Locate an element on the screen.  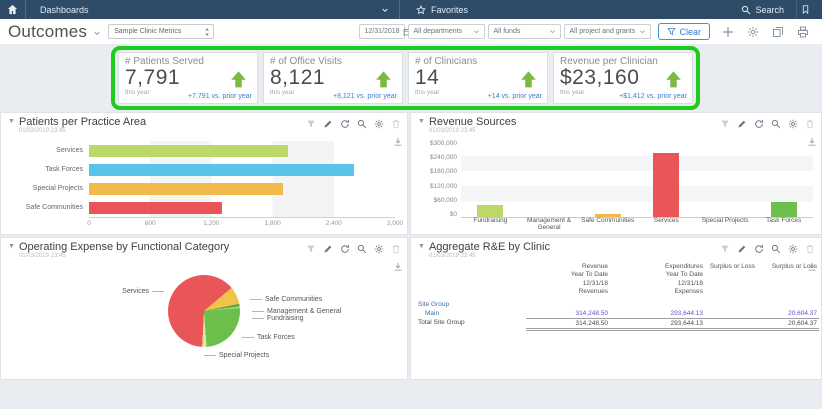
funds-filter-value: All funds is located at coordinates (507, 31).